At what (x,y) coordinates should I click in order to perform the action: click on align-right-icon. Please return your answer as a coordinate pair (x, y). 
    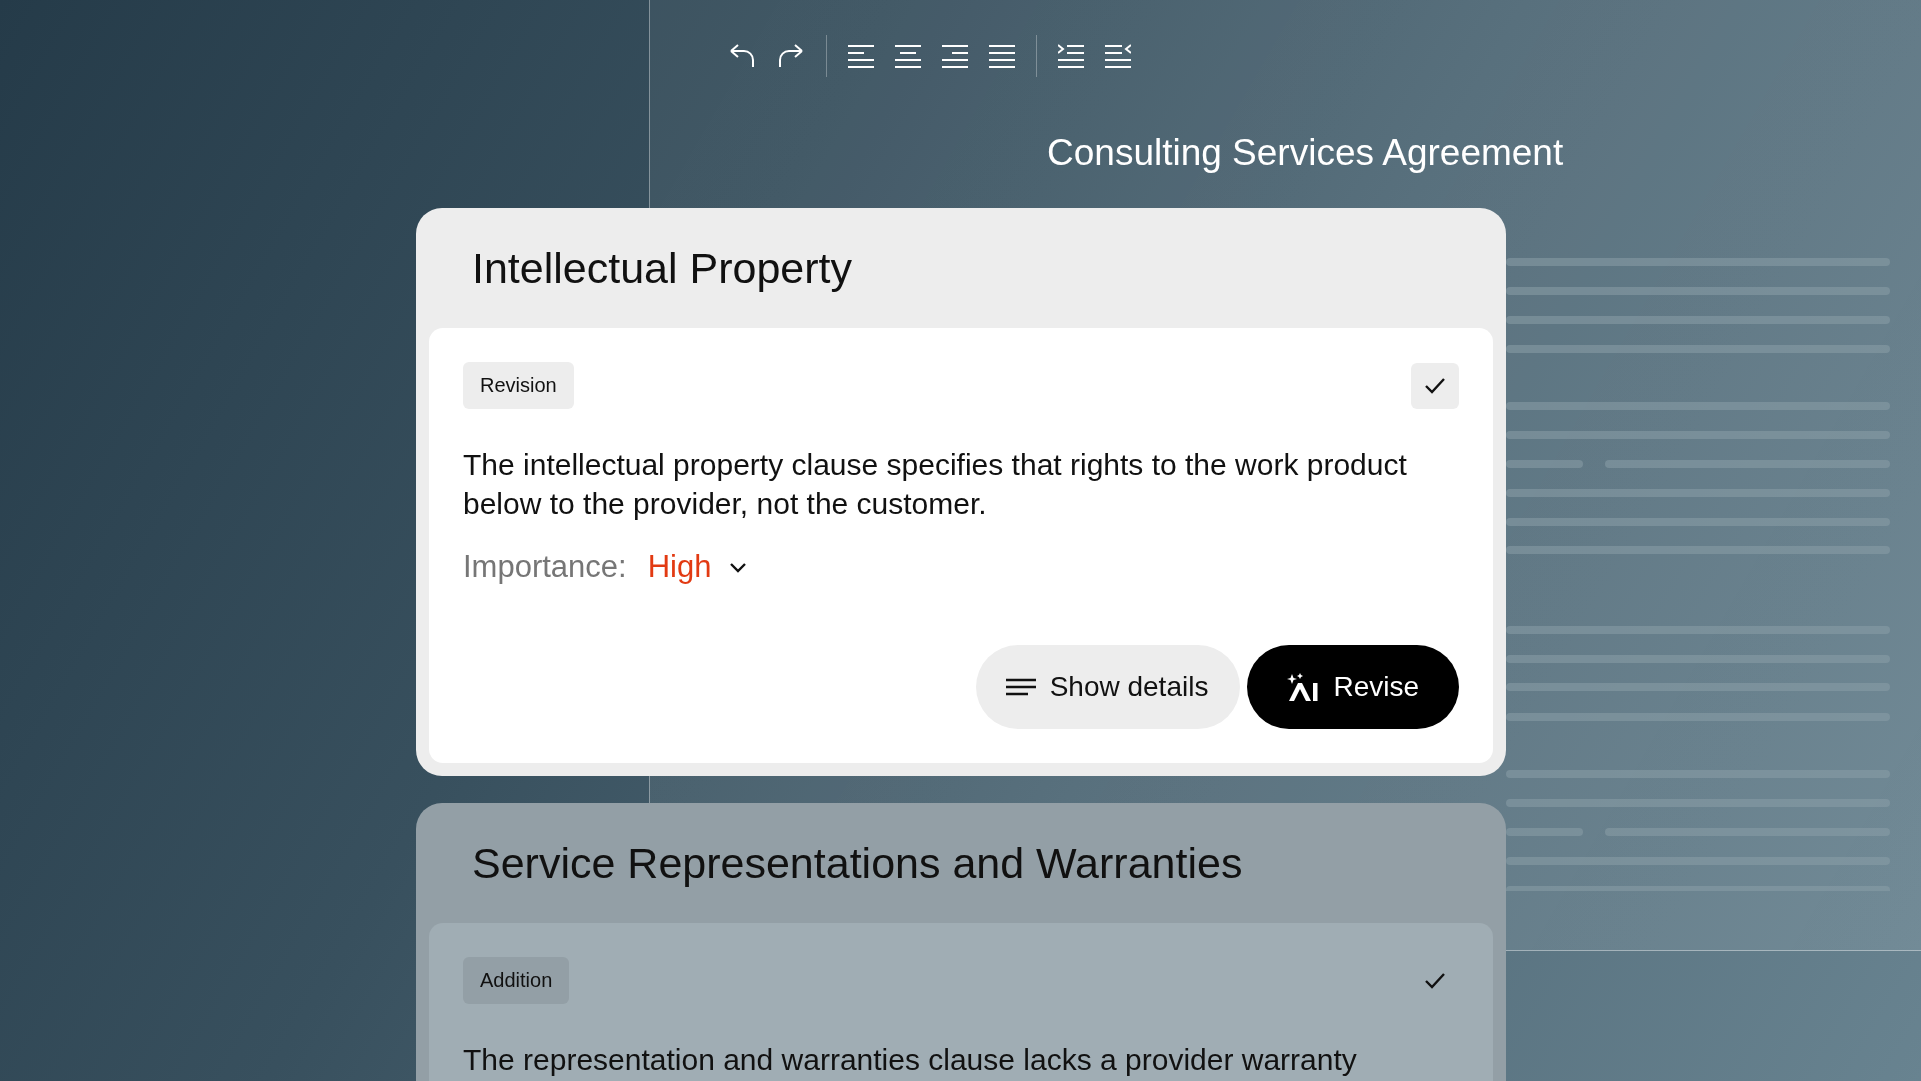
    Looking at the image, I should click on (955, 56).